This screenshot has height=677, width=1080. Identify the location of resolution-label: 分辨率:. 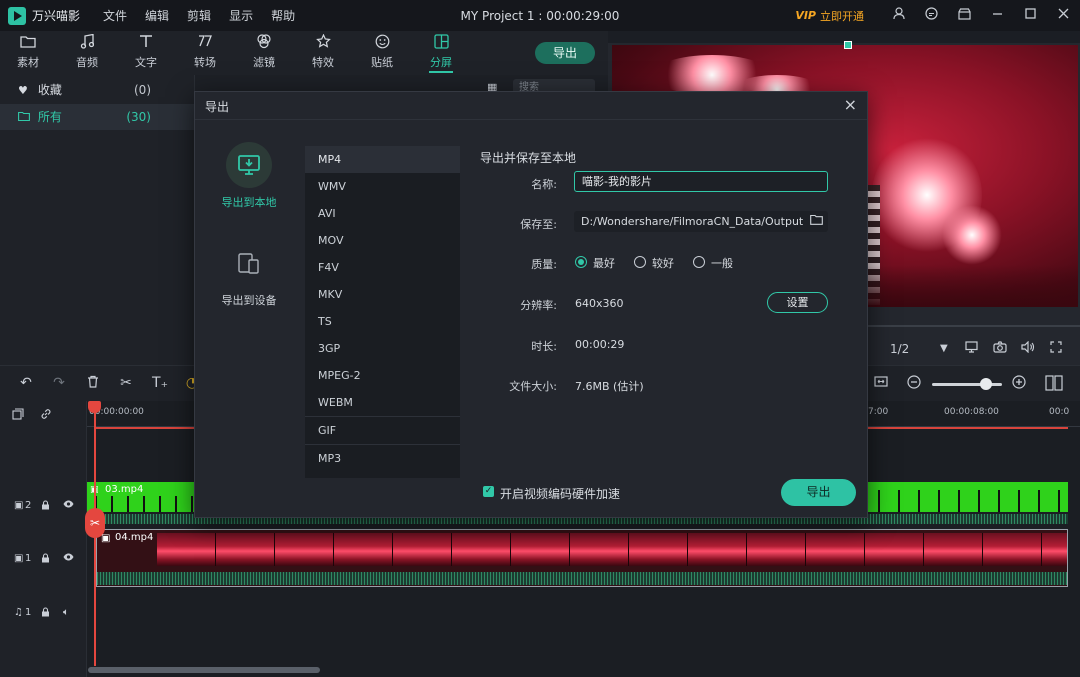
(538, 305).